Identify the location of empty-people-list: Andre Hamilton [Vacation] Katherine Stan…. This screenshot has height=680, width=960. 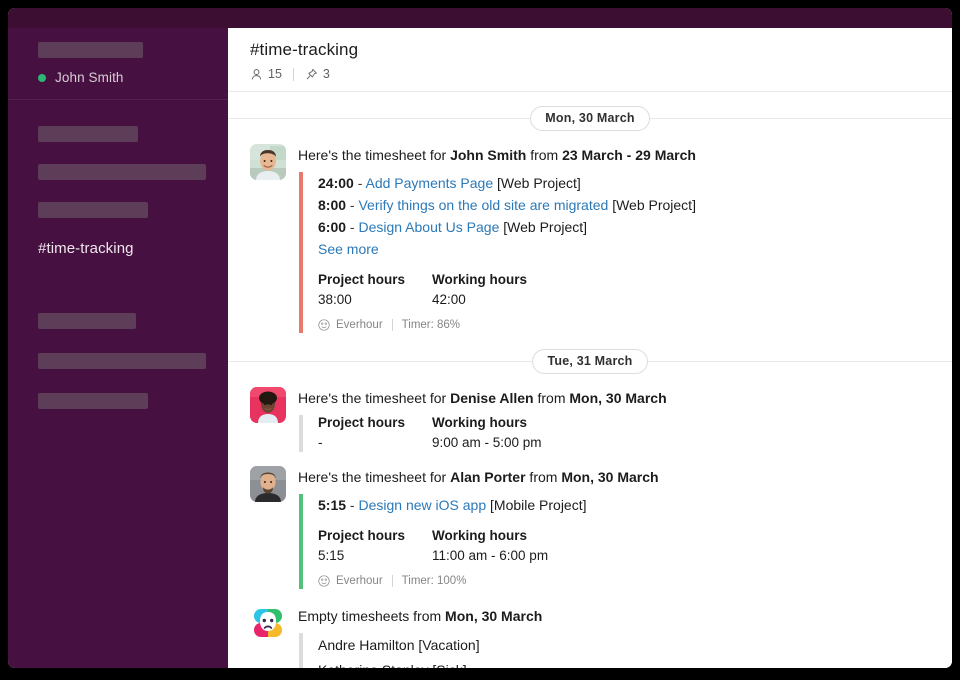
(625, 650).